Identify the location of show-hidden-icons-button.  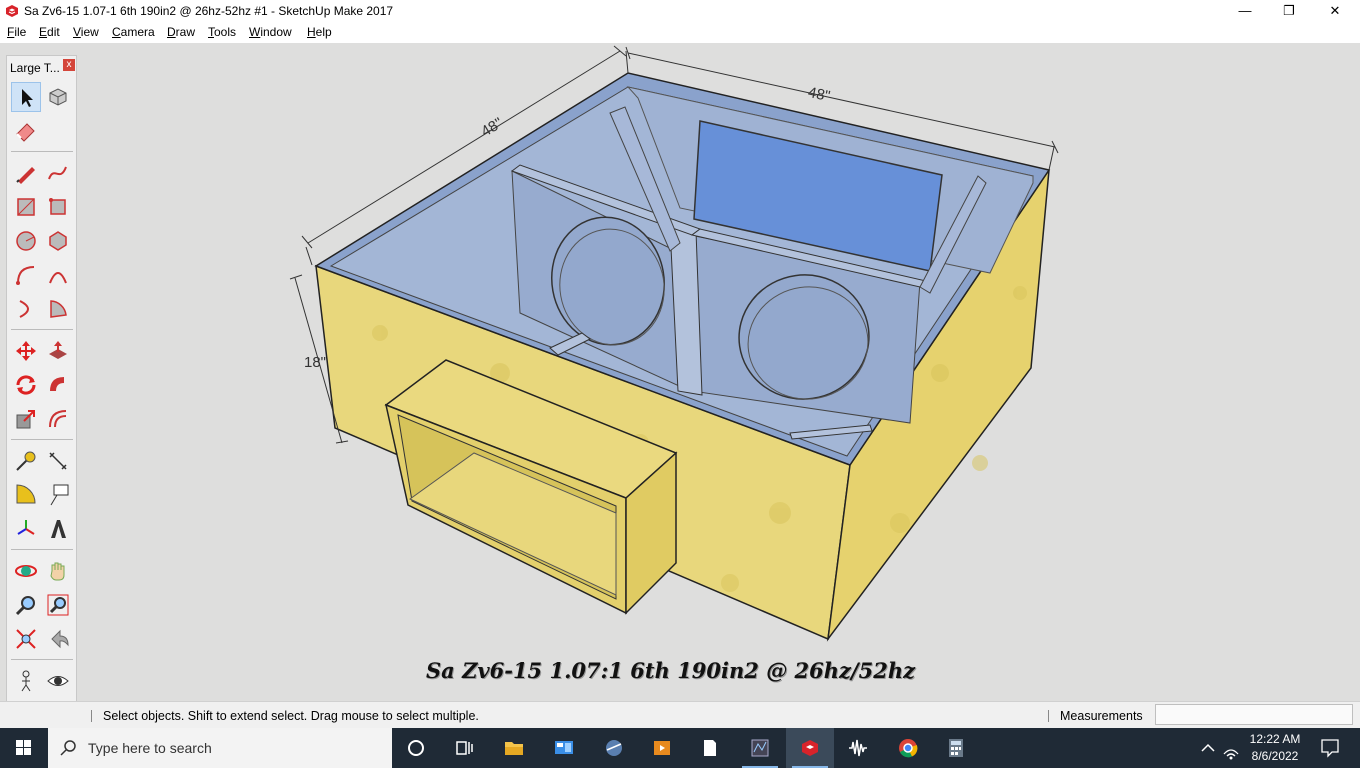
(1208, 748).